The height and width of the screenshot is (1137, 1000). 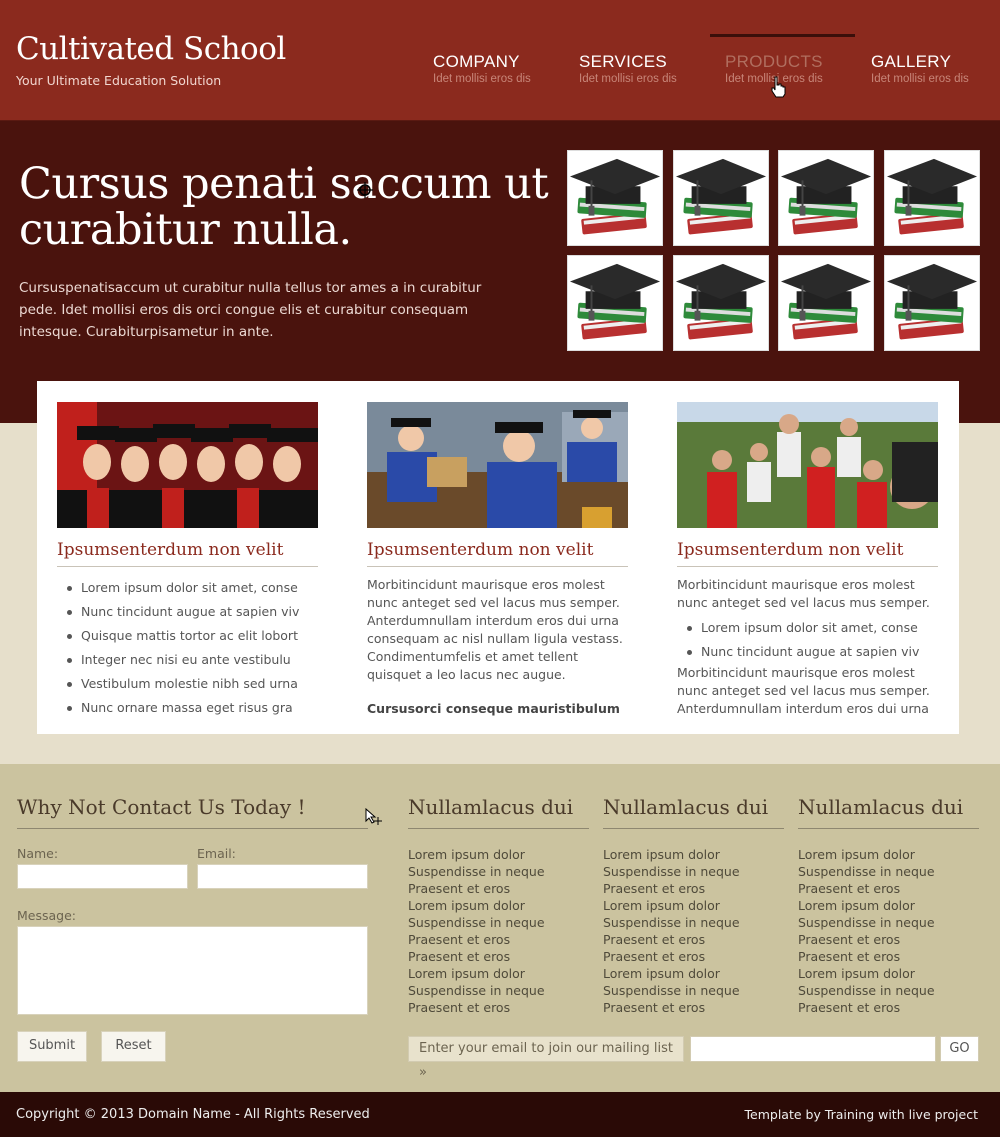 I want to click on list-item: Nunc ornare massa eget risus gra, so click(x=187, y=708).